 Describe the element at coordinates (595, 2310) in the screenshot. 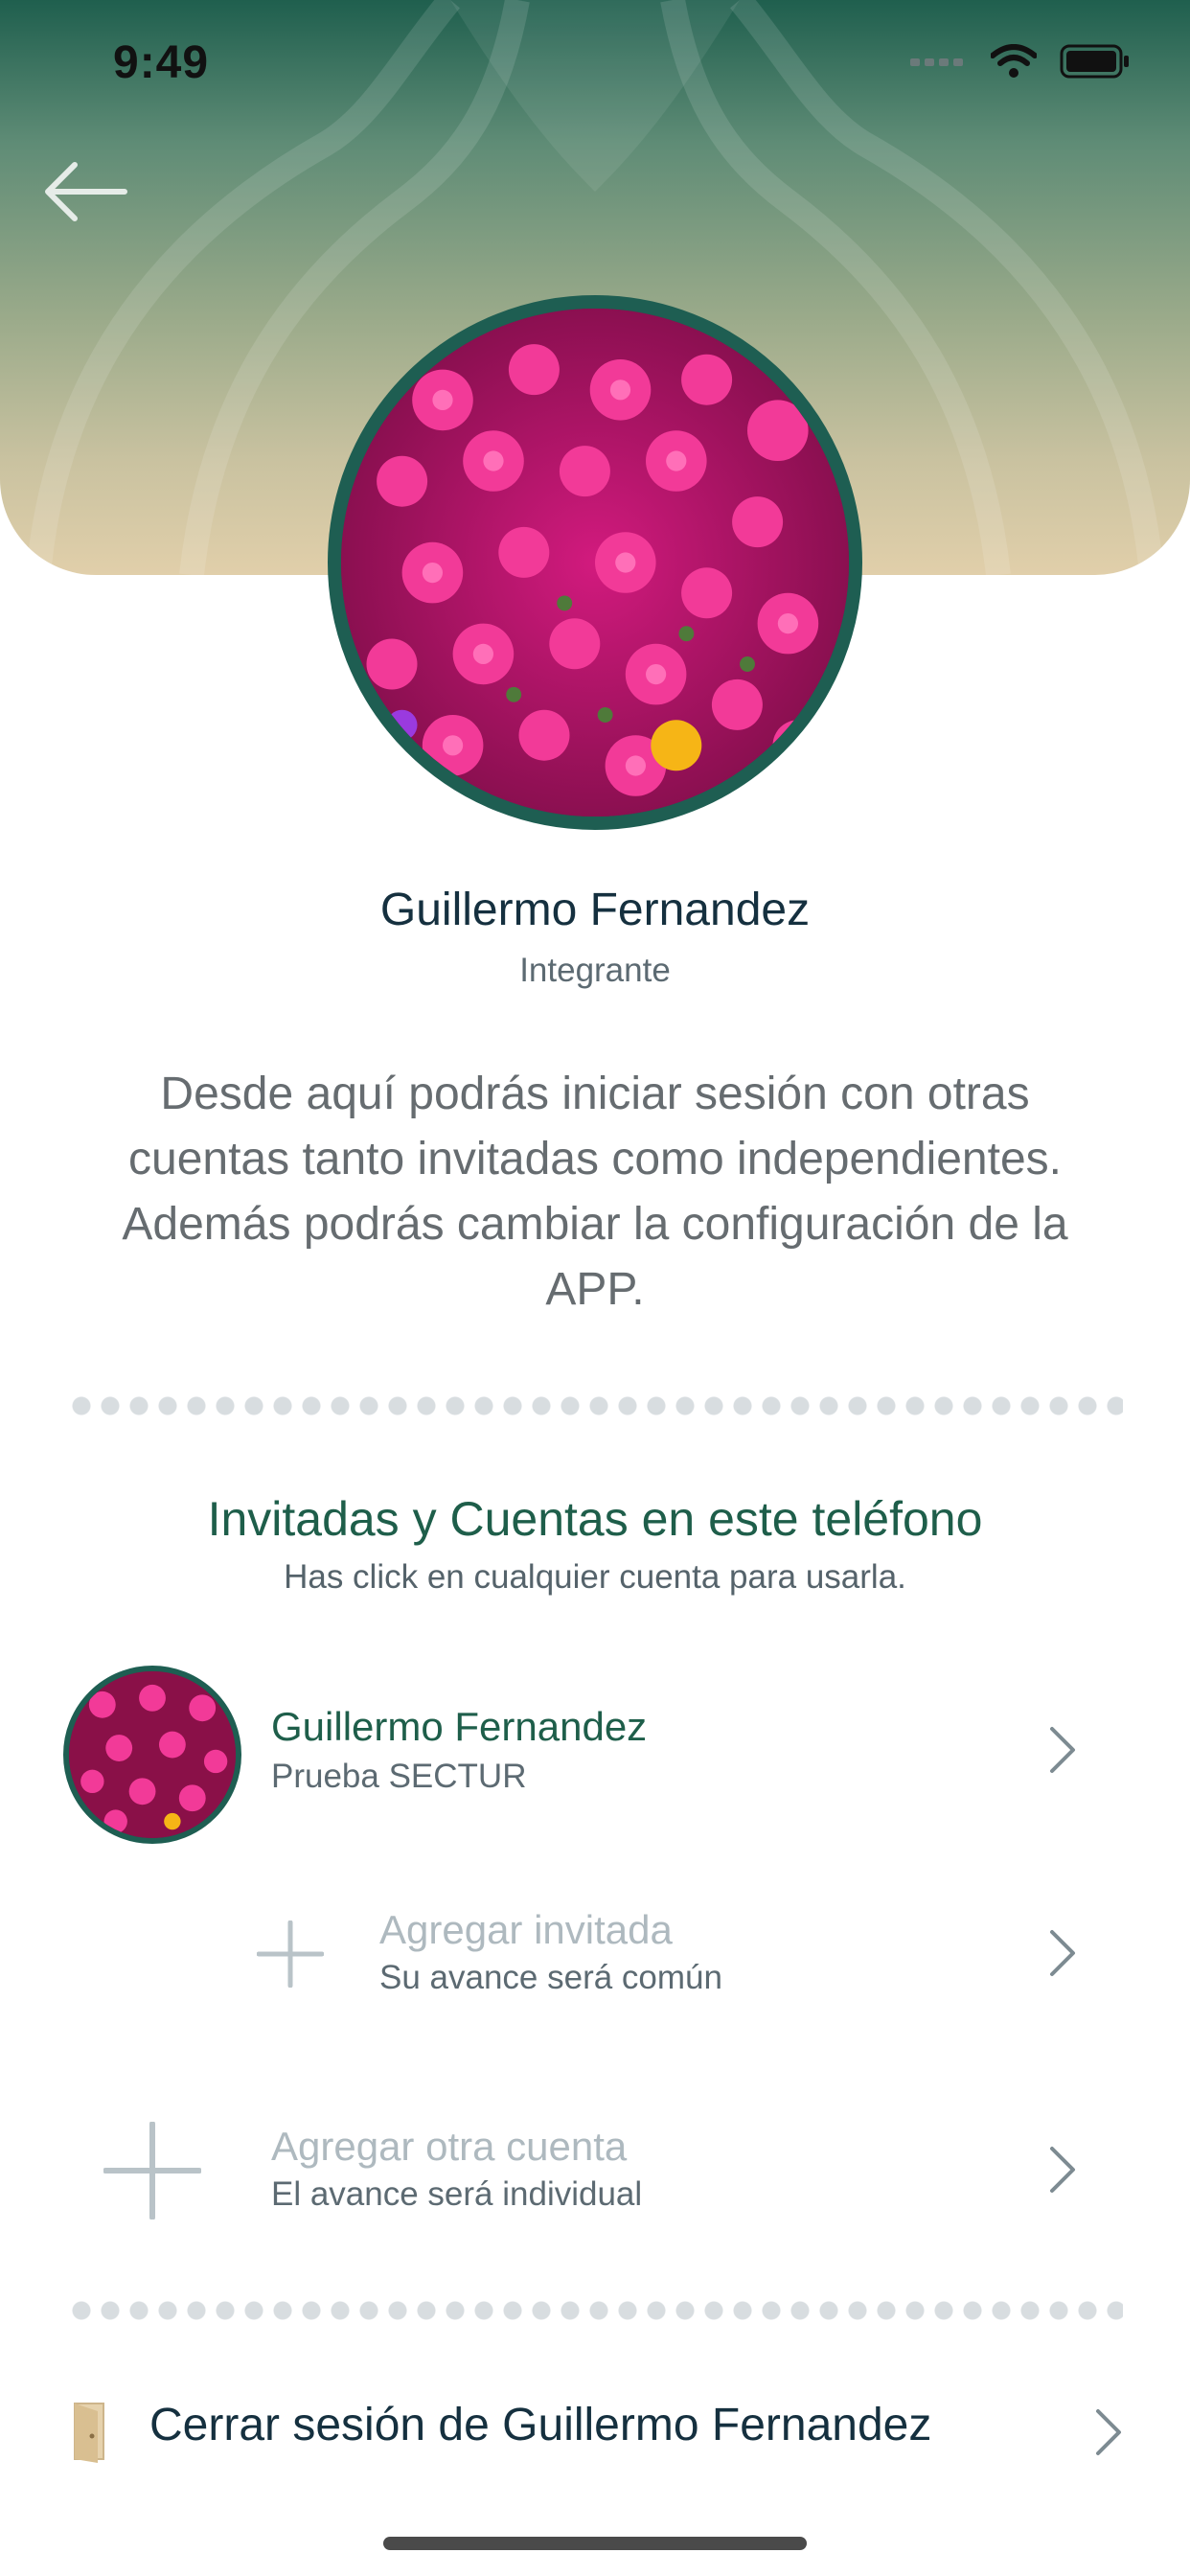

I see `divider-bottom` at that location.